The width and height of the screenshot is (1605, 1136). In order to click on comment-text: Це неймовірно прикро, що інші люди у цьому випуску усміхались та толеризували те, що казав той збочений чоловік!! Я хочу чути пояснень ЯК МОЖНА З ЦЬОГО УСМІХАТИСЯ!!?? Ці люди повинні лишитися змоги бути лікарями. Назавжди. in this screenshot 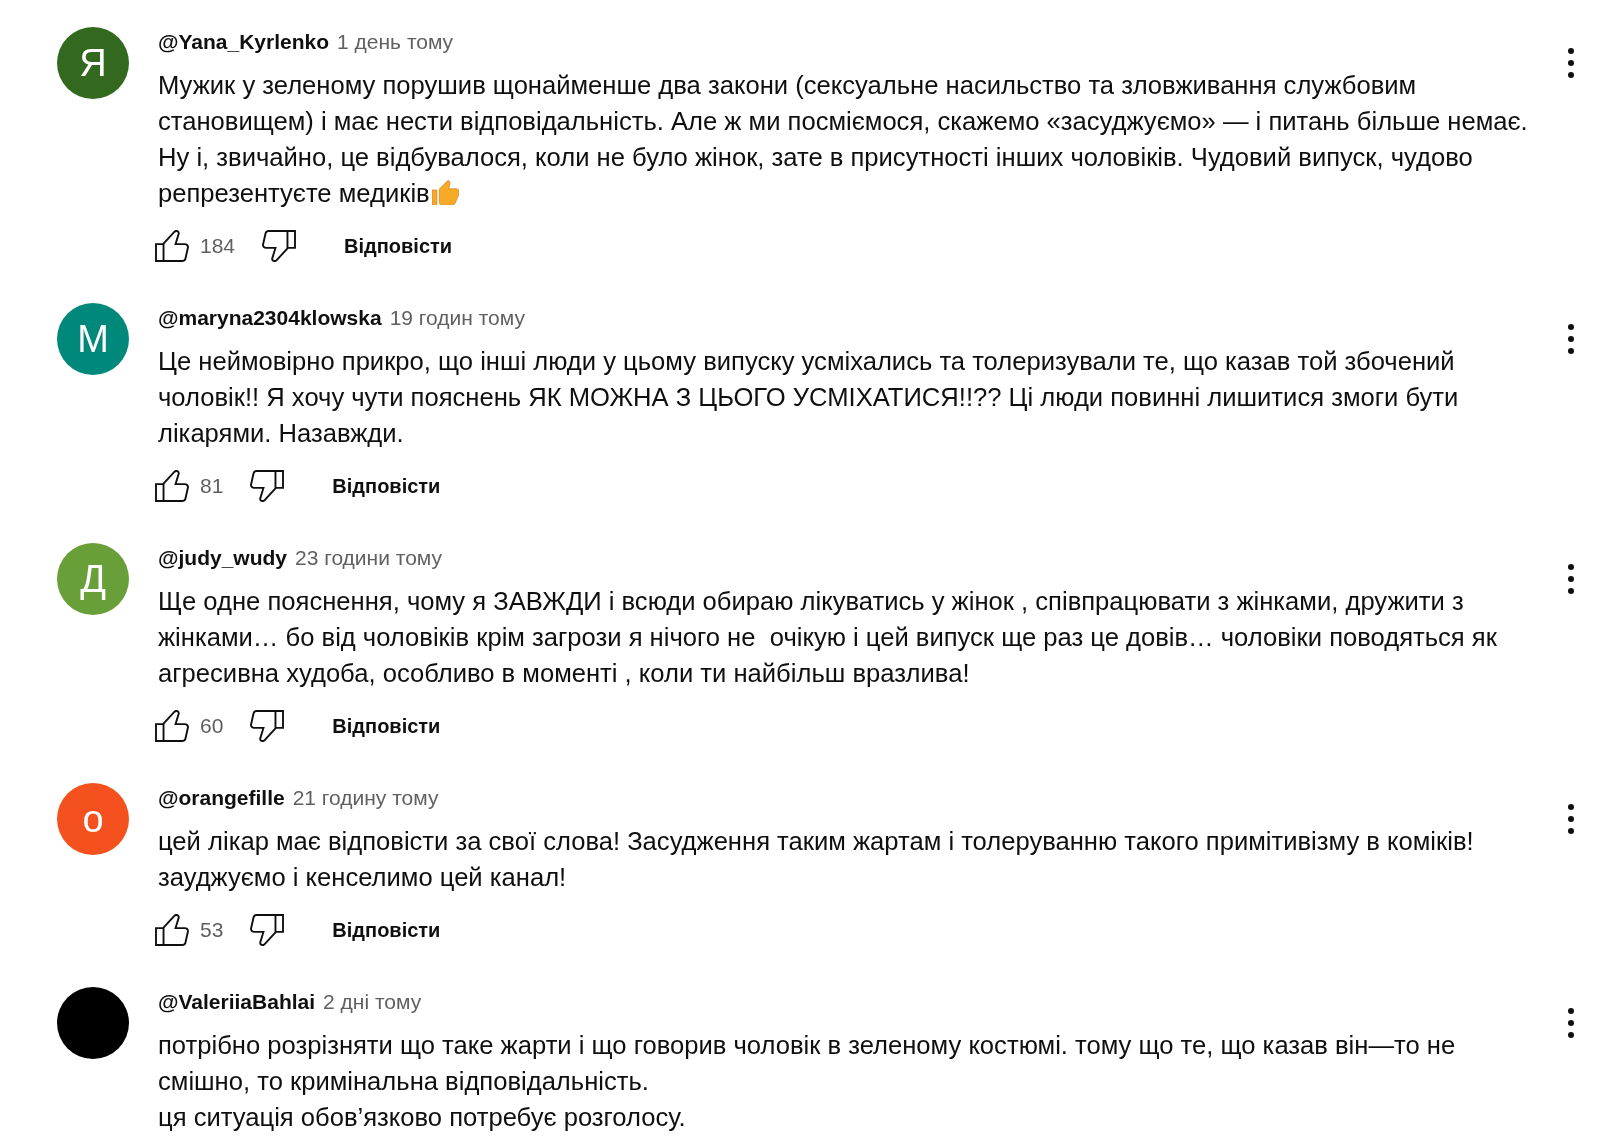, I will do `click(809, 397)`.